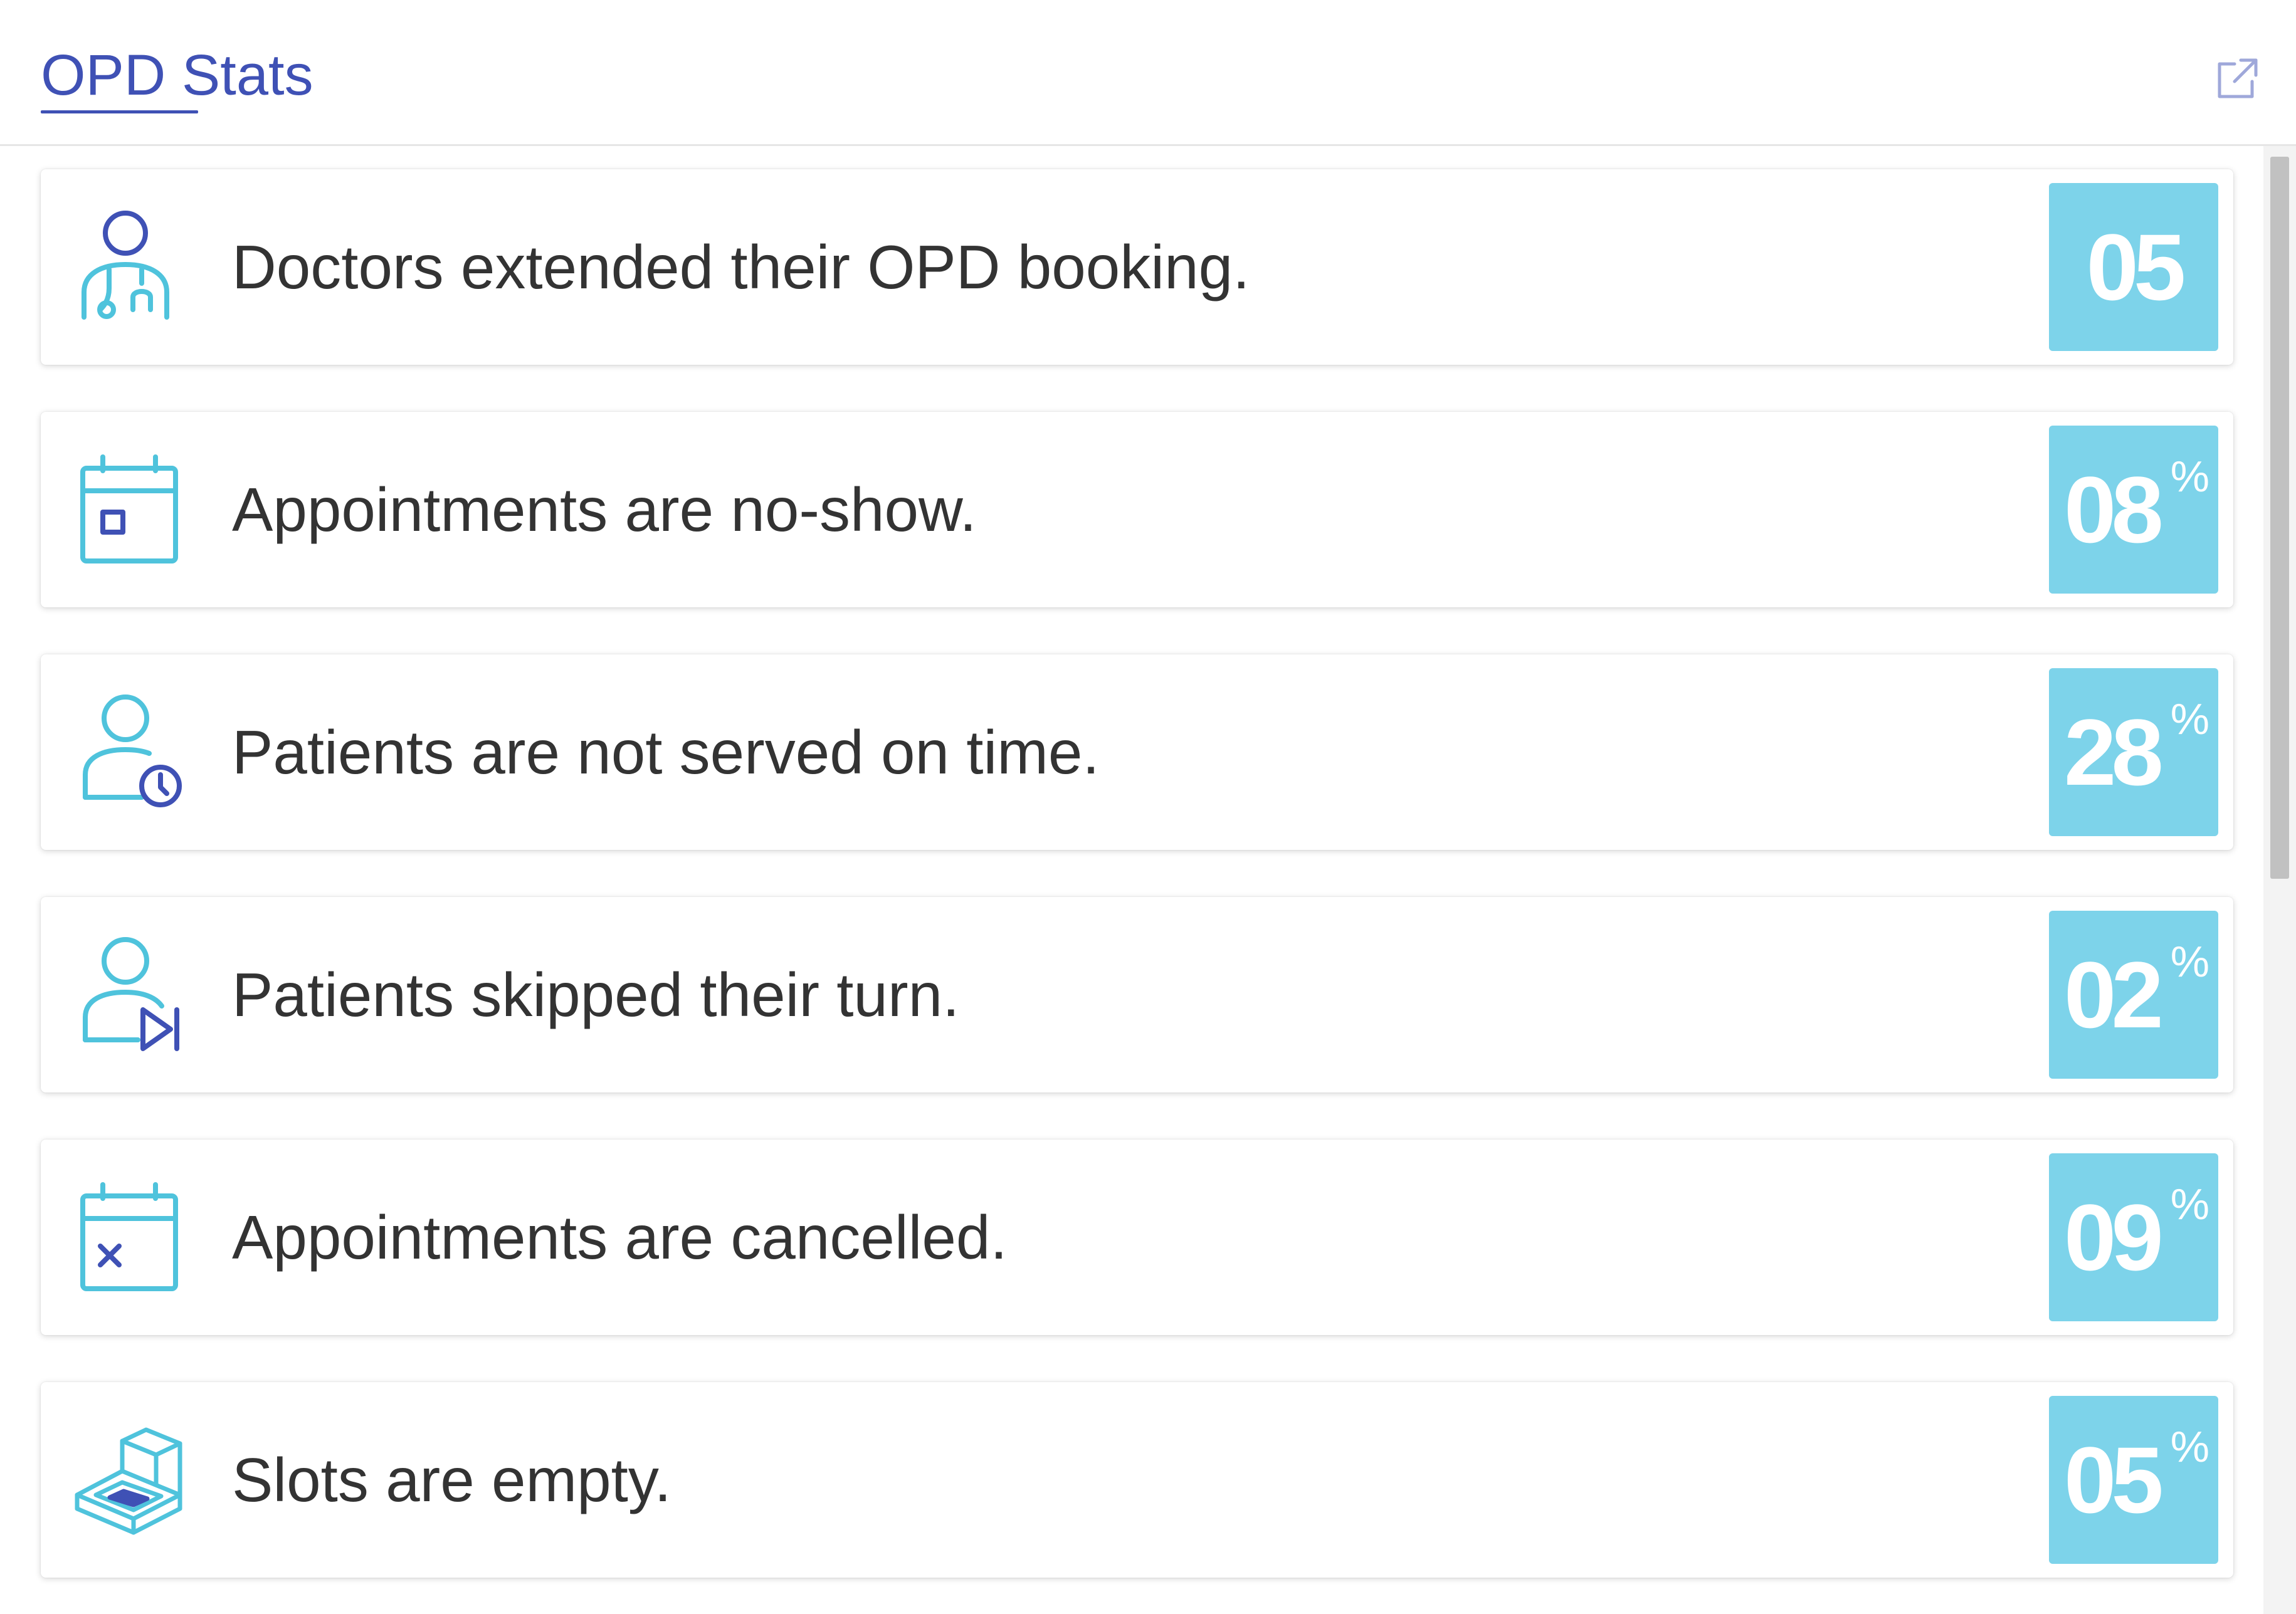 The width and height of the screenshot is (2296, 1614). Describe the element at coordinates (1137, 1480) in the screenshot. I see `stat-card-slots-empty: Slots are empty. 05 %` at that location.